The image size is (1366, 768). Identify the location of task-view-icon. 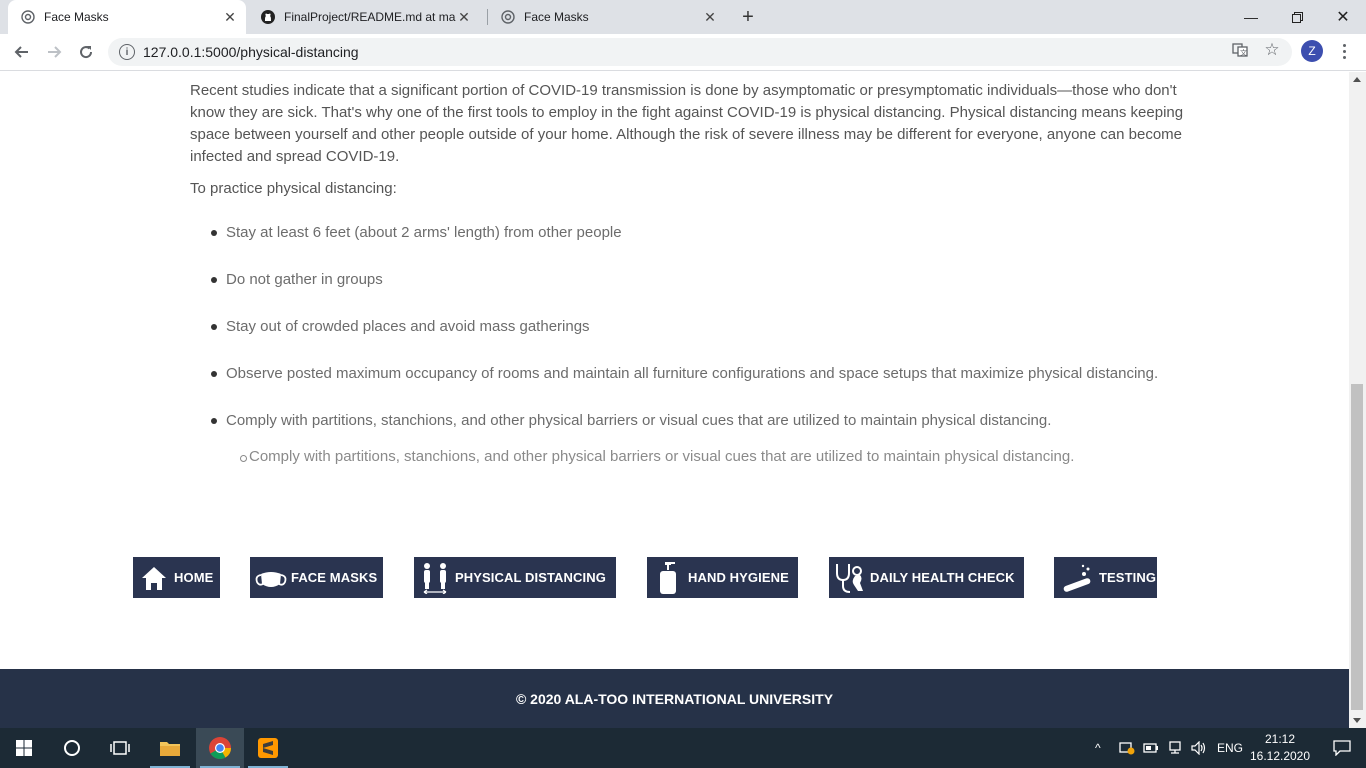
(120, 748).